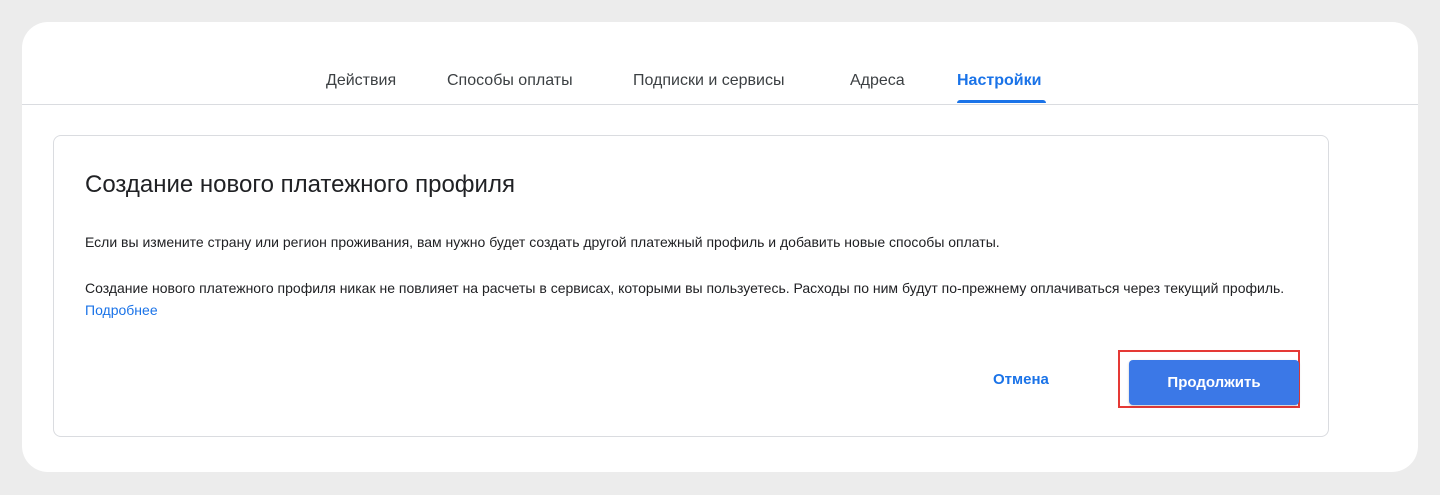  Describe the element at coordinates (121, 310) in the screenshot. I see `learn-more-link: Подробнее` at that location.